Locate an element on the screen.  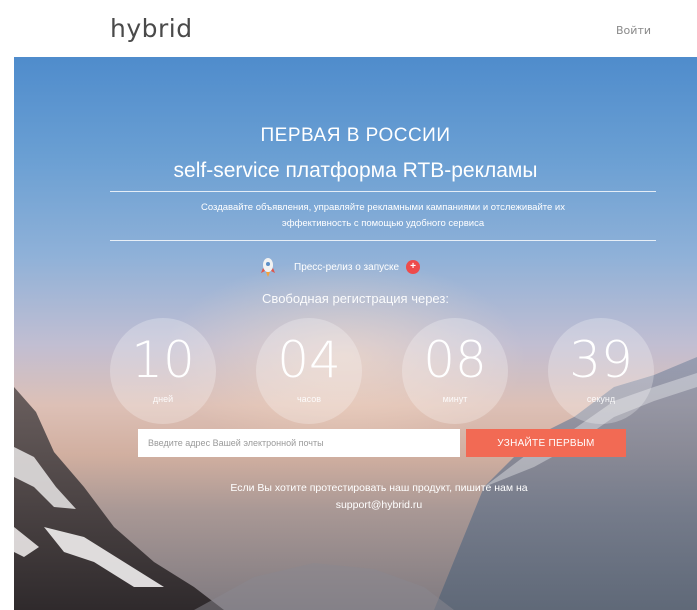
hero-title-line1: ПЕРВАЯ В РОССИИ is located at coordinates (355, 135).